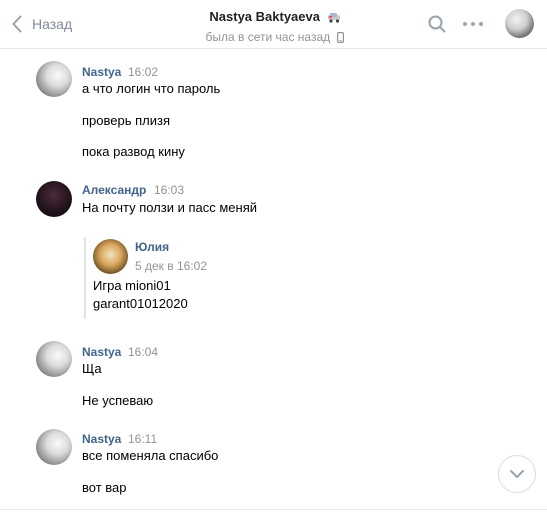  I want to click on chat-title-block: Nastya Baktyaeva была в сети час назад, so click(275, 28).